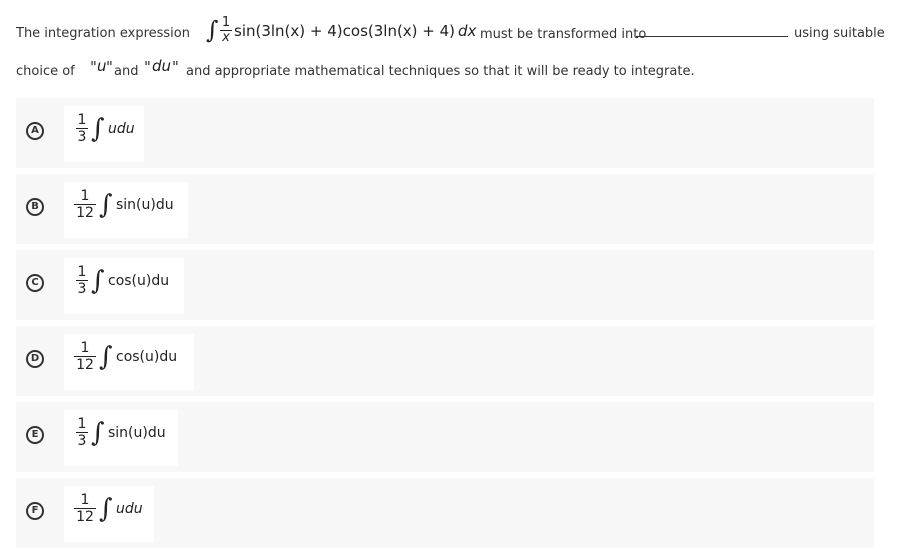  I want to click on quote-open-du: ", so click(147, 67).